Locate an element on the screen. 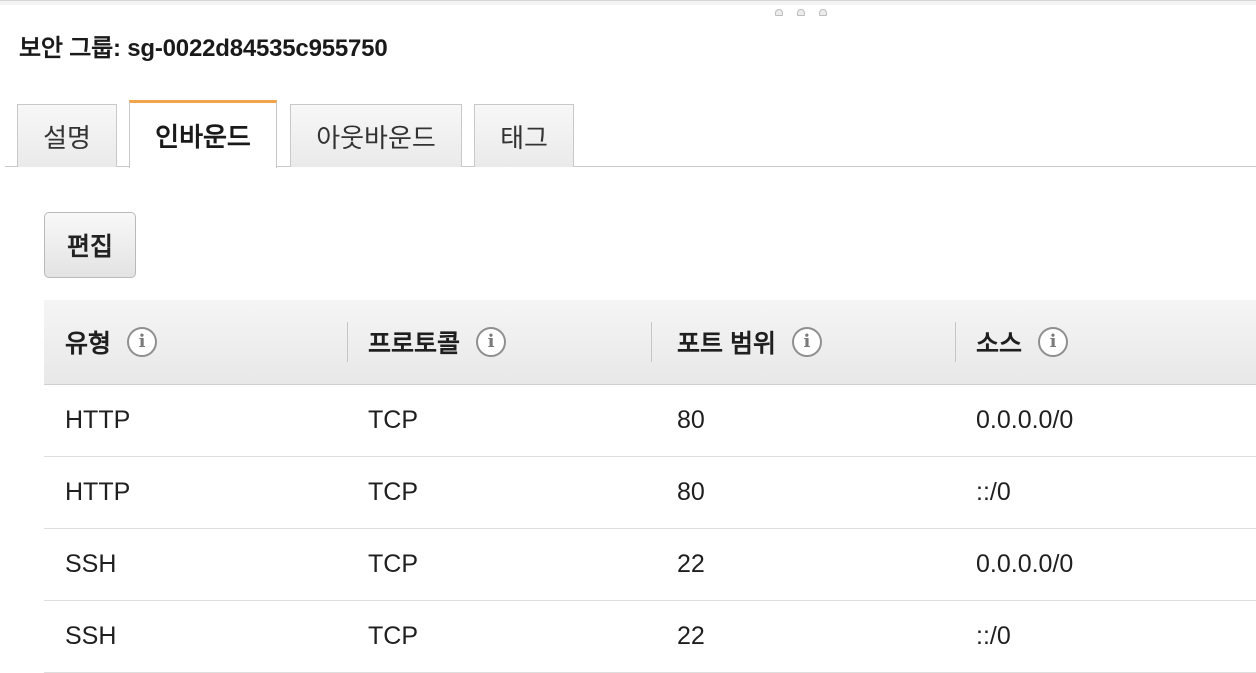  table-header: 유형 i 프로토콜 i 포트 범위 i 소스 i is located at coordinates (650, 342).